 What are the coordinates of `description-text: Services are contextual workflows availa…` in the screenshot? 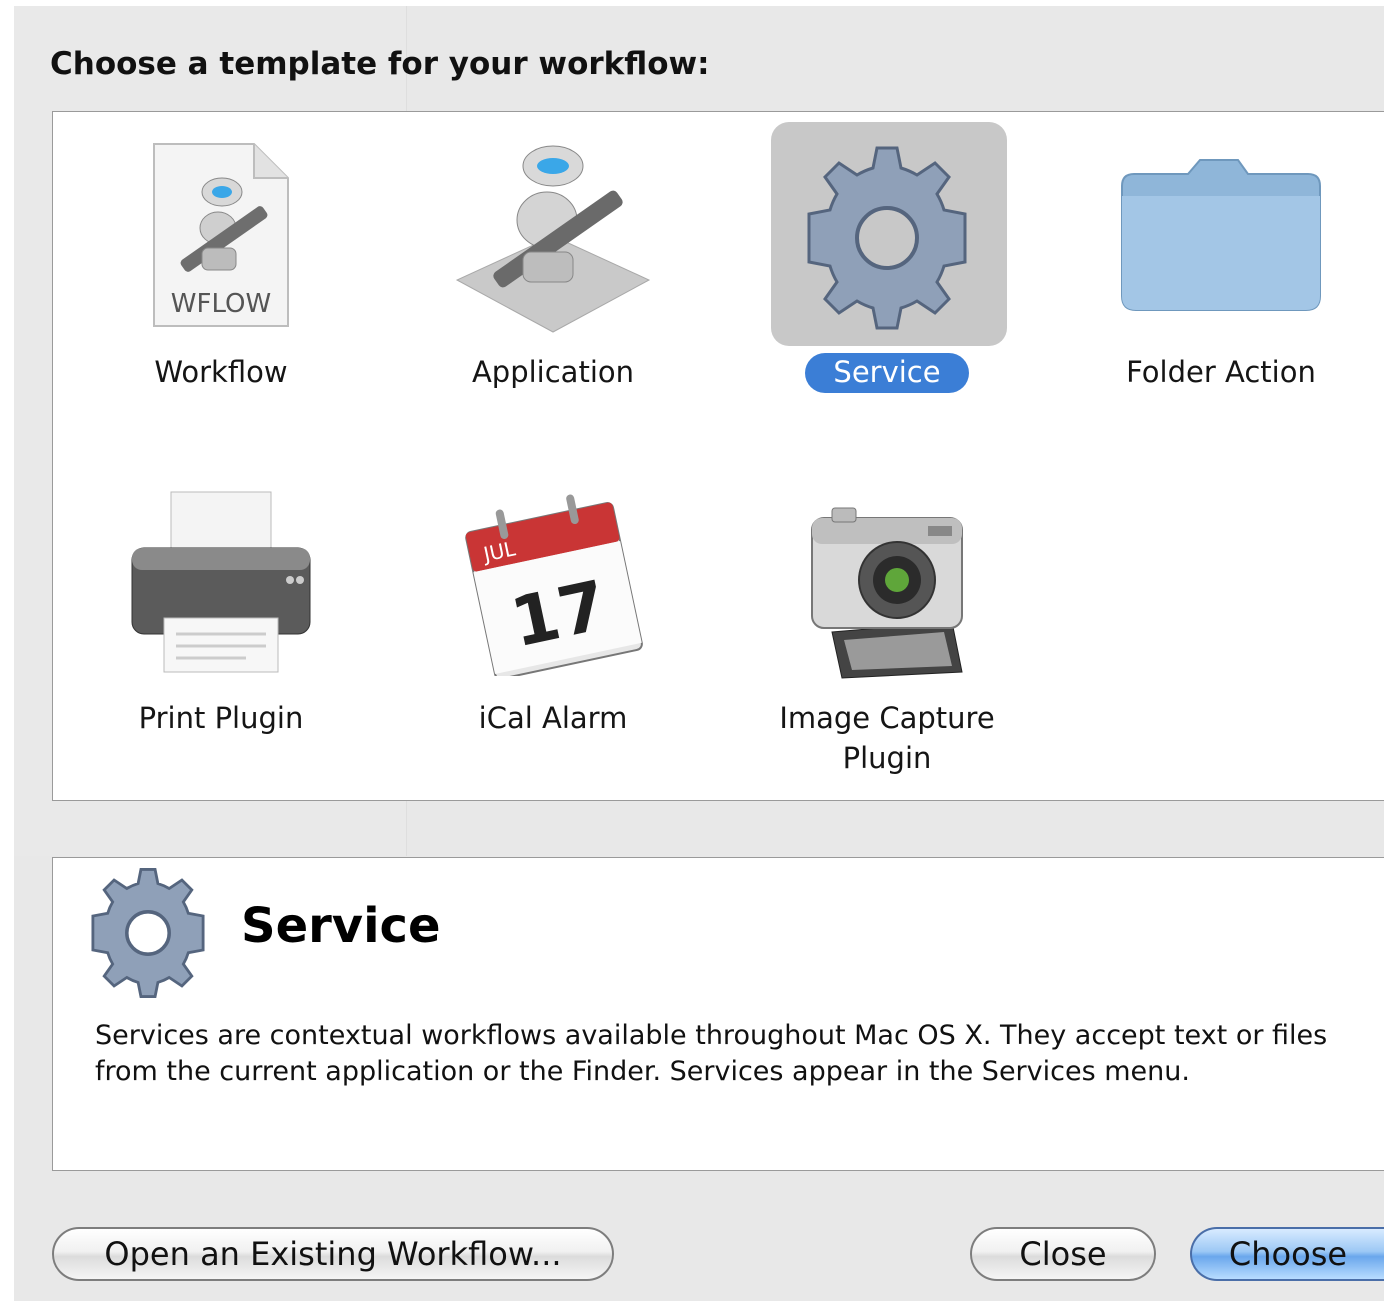 It's located at (711, 1053).